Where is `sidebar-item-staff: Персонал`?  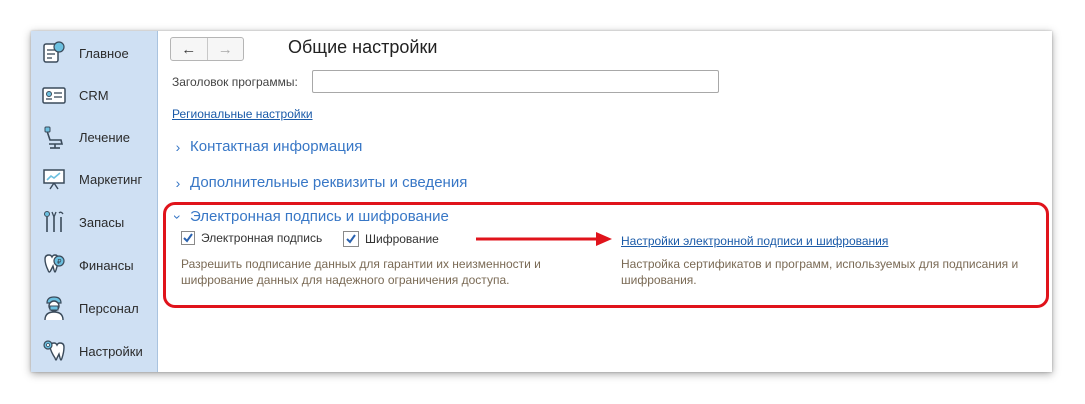 sidebar-item-staff: Персонал is located at coordinates (94, 308).